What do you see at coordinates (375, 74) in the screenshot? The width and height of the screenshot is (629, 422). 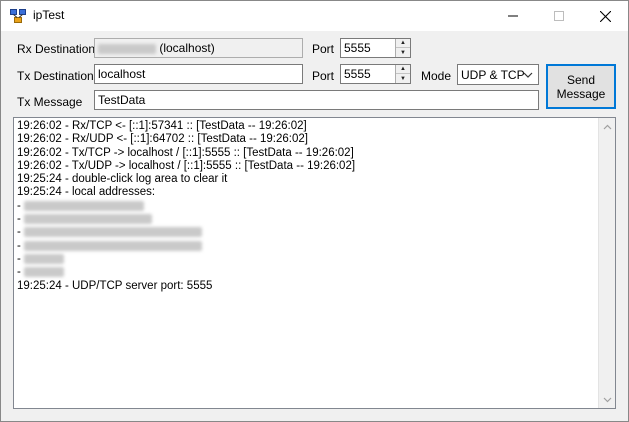 I see `tx-port-stepper: 5555 ▲ ▼` at bounding box center [375, 74].